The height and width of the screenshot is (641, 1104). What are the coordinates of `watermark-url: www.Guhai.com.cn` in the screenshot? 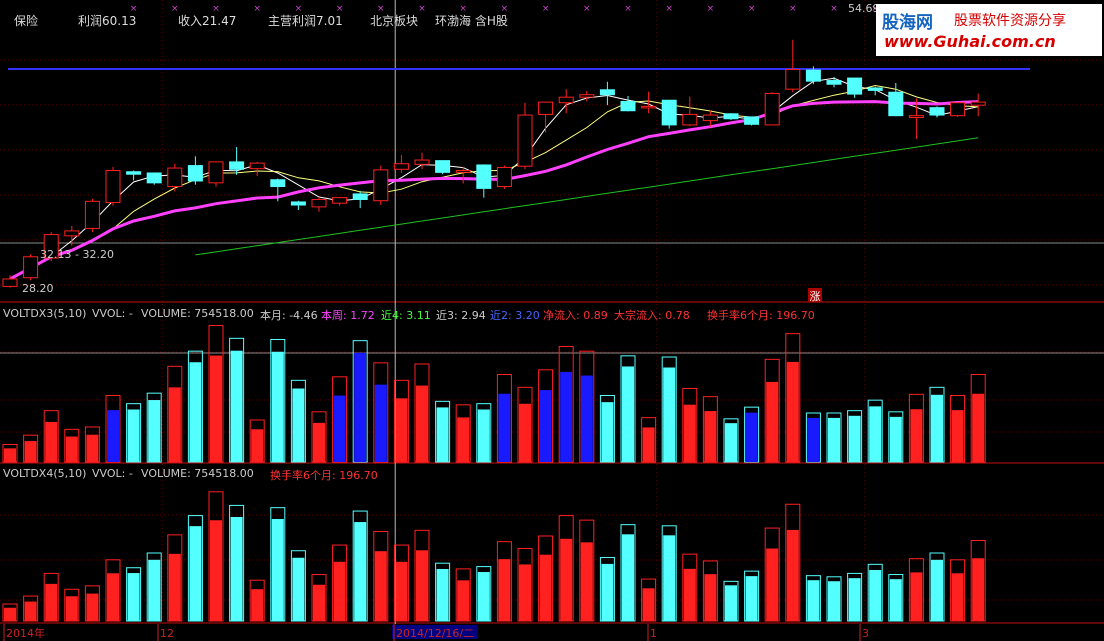 It's located at (970, 41).